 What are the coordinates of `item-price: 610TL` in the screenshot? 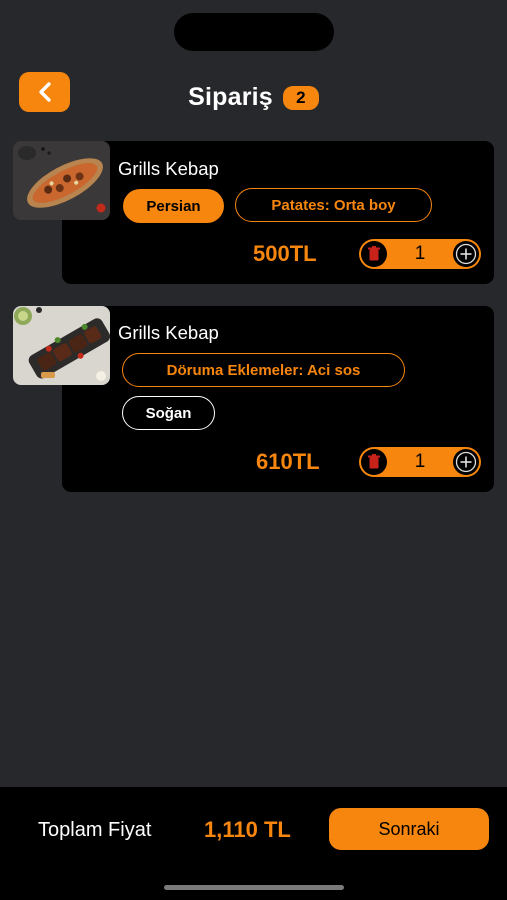 It's located at (288, 461).